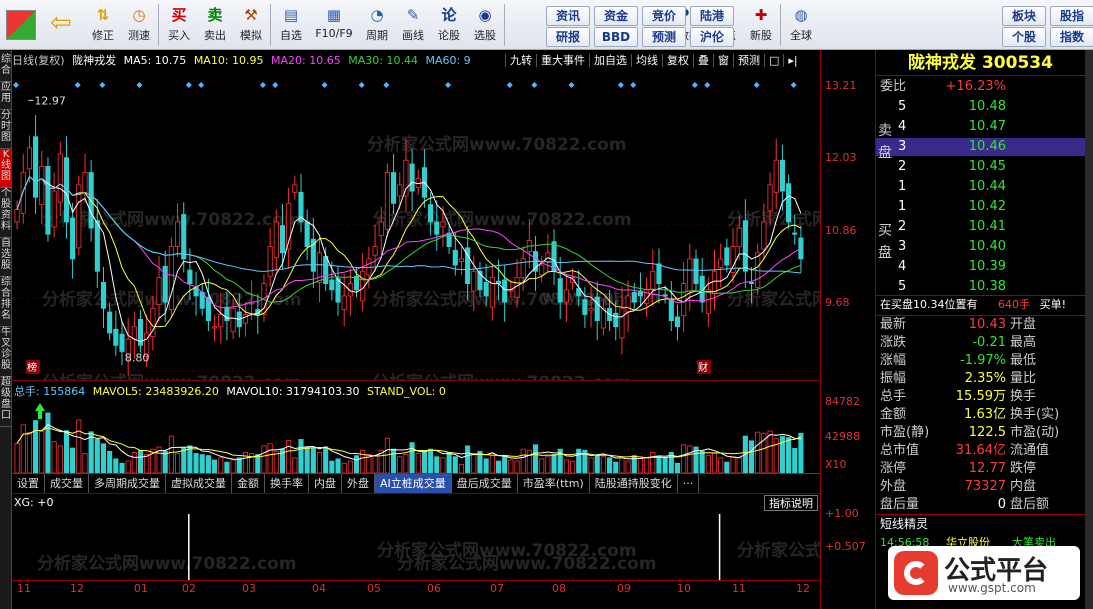 The image size is (1093, 609). What do you see at coordinates (199, 483) in the screenshot?
I see `indicator-tab-3: 虚拟成交量` at bounding box center [199, 483].